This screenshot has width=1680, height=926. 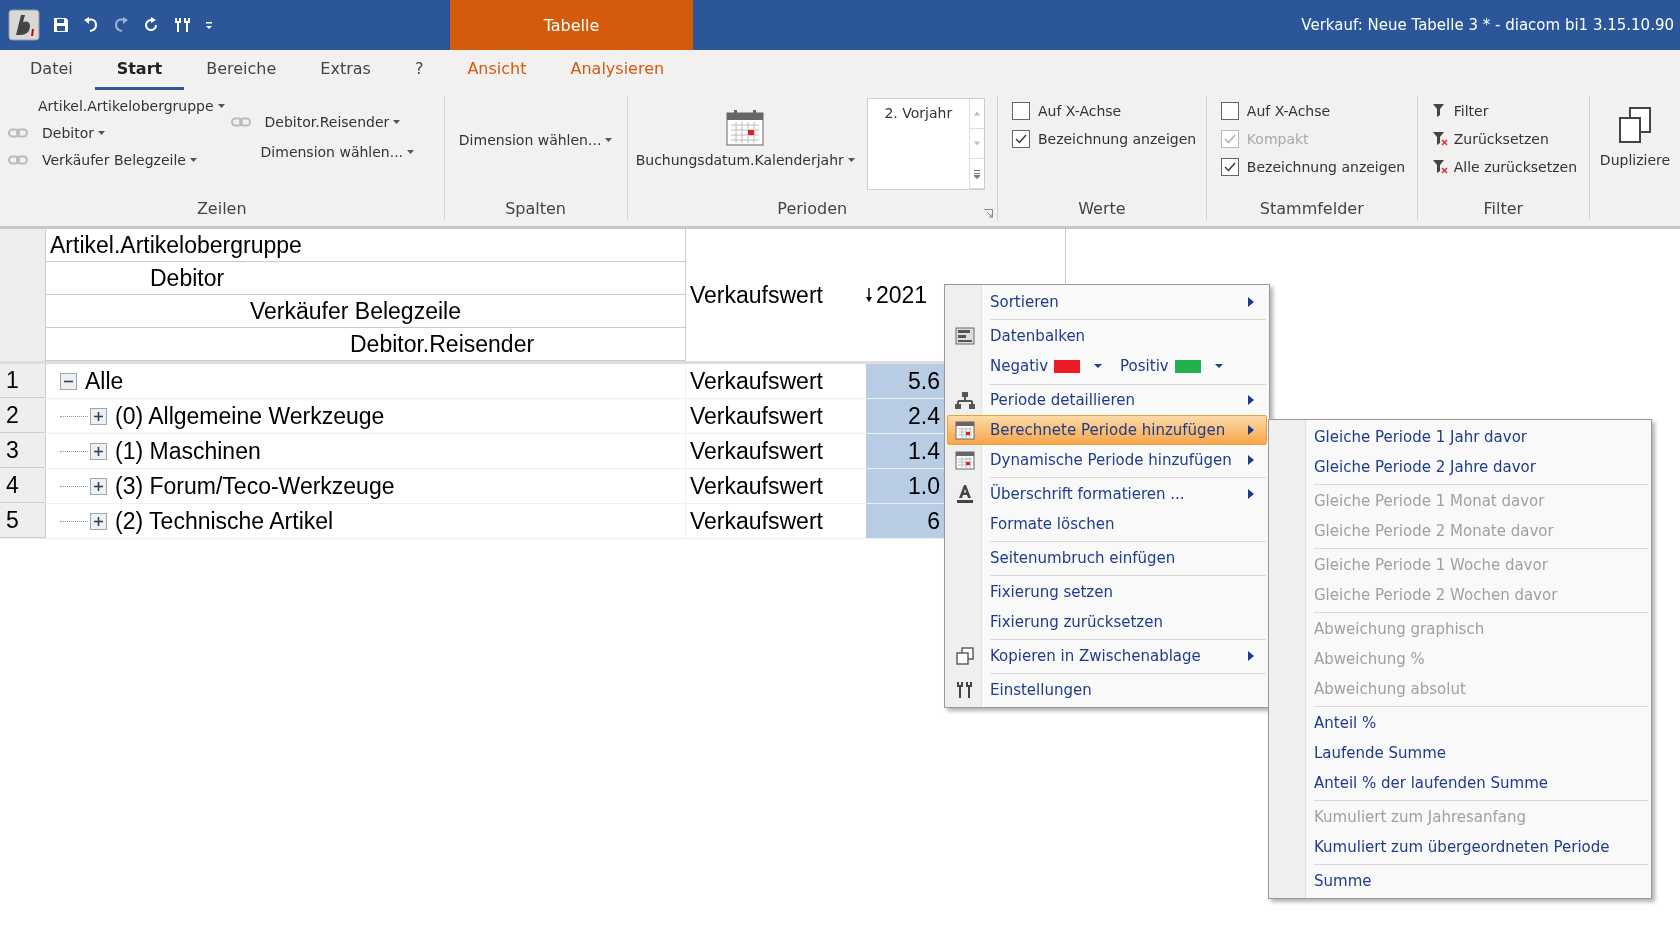 What do you see at coordinates (988, 213) in the screenshot?
I see `dialog-launcher-icon` at bounding box center [988, 213].